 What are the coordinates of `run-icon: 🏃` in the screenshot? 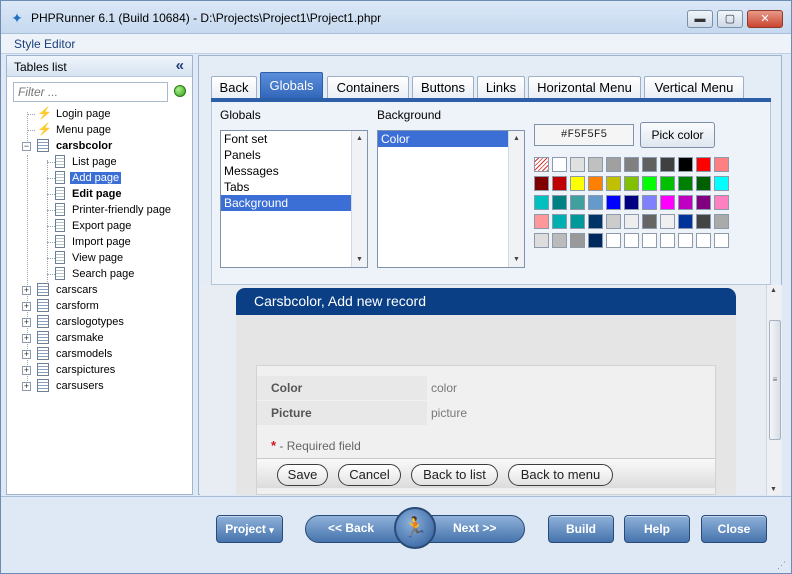 It's located at (415, 528).